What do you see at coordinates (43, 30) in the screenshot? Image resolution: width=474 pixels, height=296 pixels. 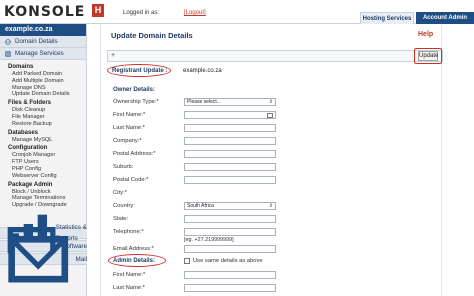 I see `sidebar-domain-header: example.co.za` at bounding box center [43, 30].